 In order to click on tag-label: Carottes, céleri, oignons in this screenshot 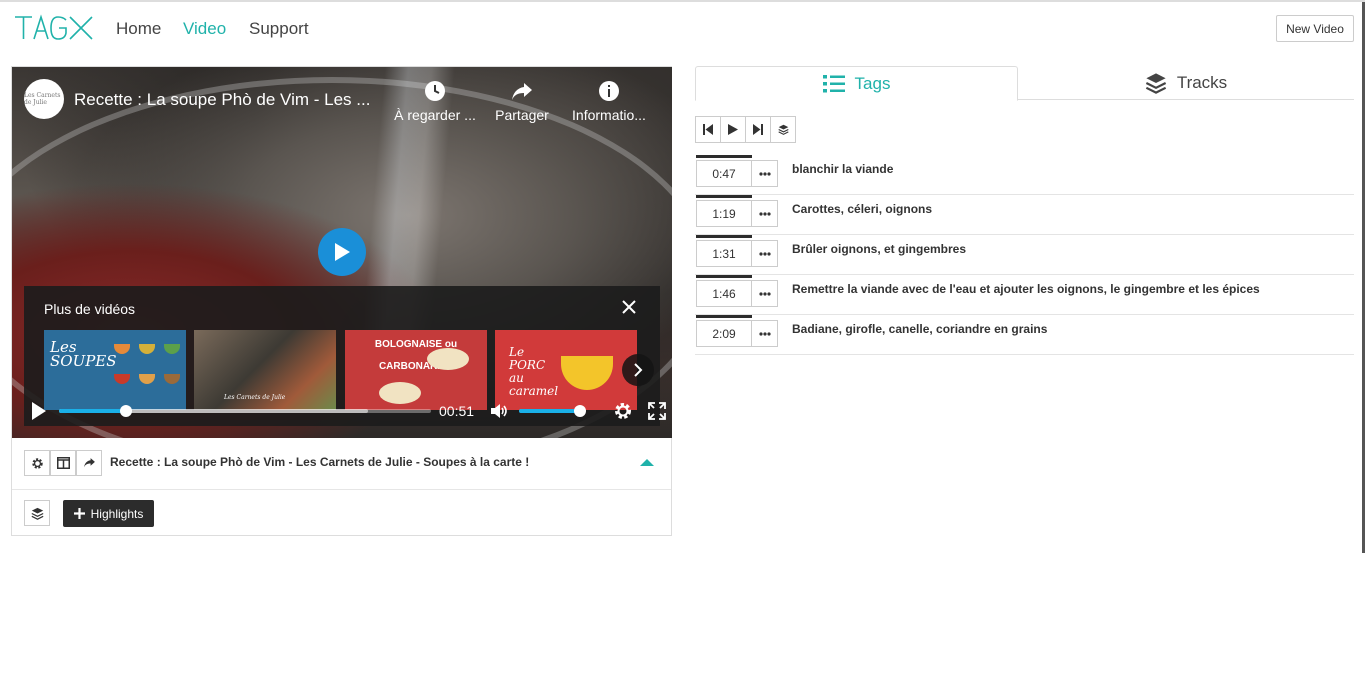, I will do `click(862, 209)`.